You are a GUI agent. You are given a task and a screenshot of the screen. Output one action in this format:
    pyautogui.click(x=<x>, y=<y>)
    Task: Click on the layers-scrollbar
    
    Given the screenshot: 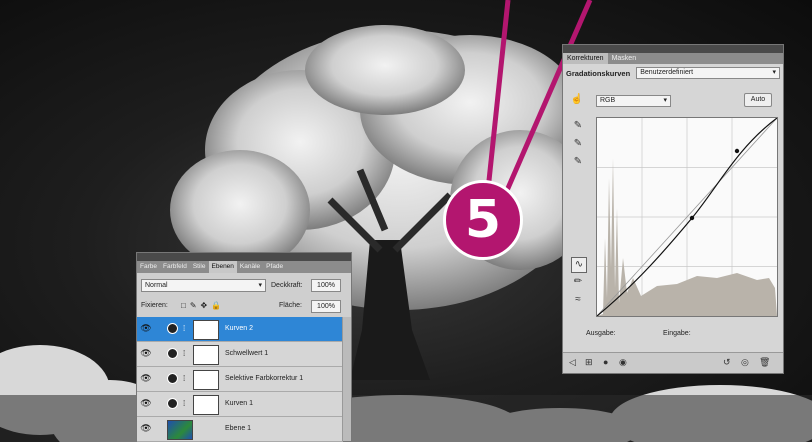 What is the action you would take?
    pyautogui.click(x=346, y=379)
    